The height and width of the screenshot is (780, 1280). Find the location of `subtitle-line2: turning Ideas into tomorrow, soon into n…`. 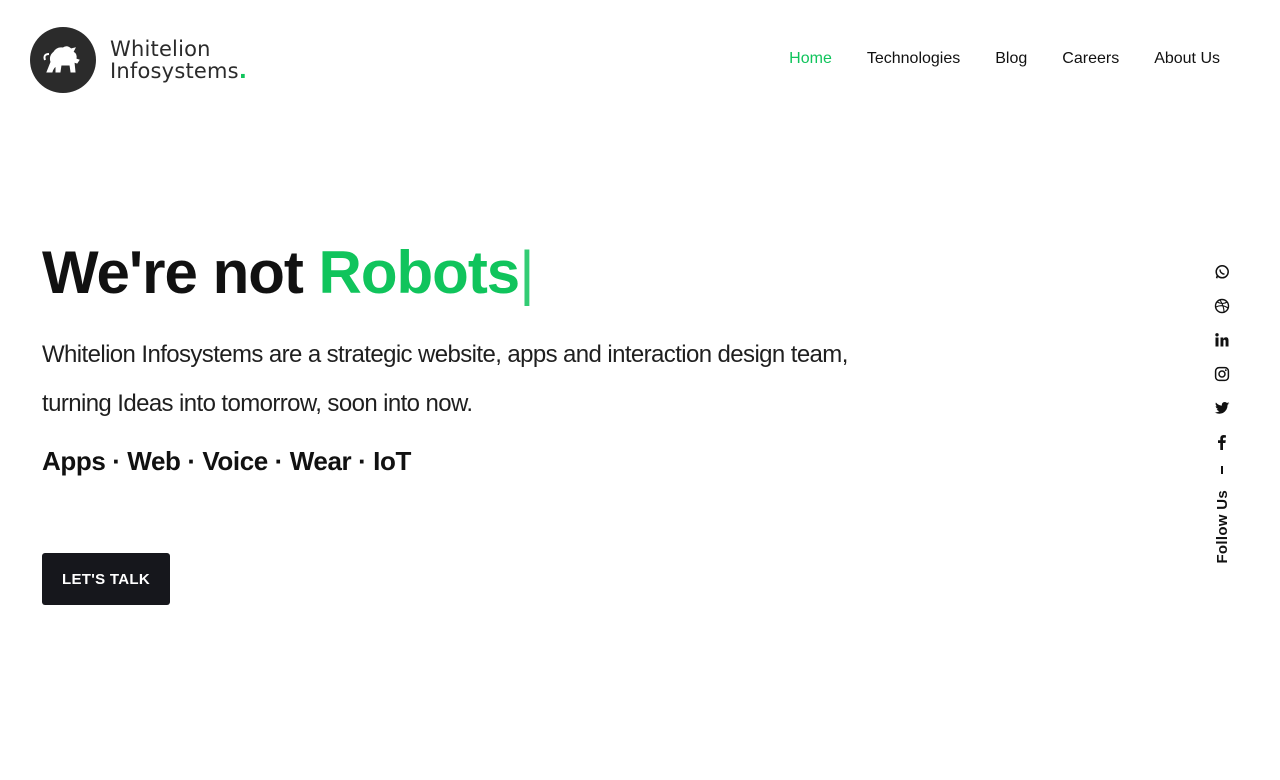

subtitle-line2: turning Ideas into tomorrow, soon into n… is located at coordinates (257, 403).